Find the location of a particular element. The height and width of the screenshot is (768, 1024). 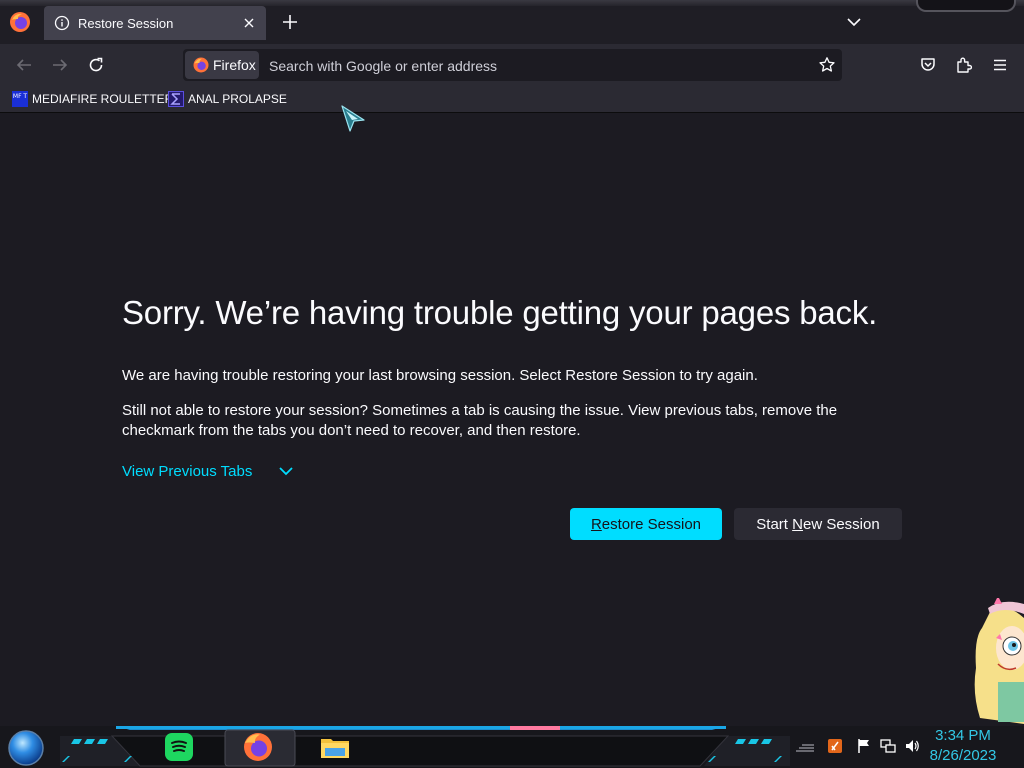

clock-time: 3:34 PM is located at coordinates (963, 735).